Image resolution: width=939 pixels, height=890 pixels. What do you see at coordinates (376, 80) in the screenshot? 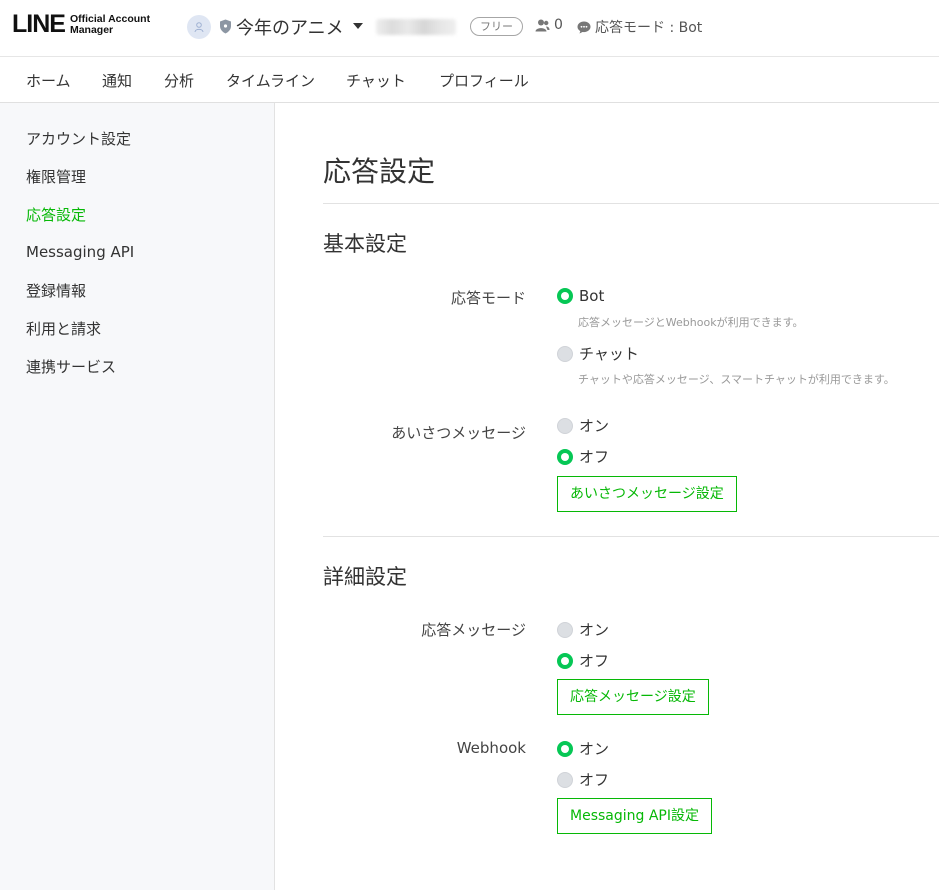
I see `nav-chat: チャット` at bounding box center [376, 80].